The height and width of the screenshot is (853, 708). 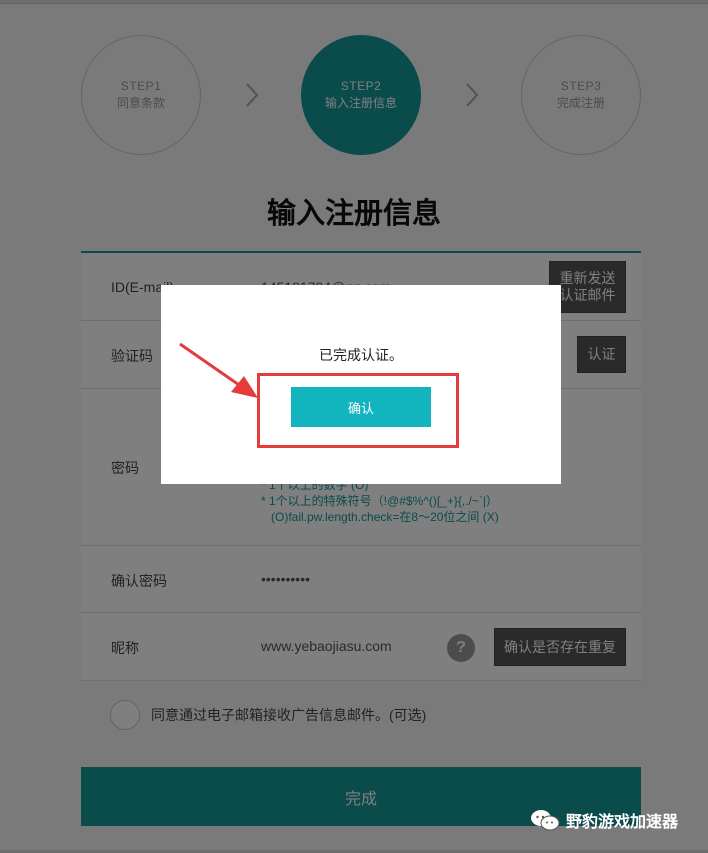 I want to click on watermark-text: 野豹游戏加速器, so click(x=622, y=822).